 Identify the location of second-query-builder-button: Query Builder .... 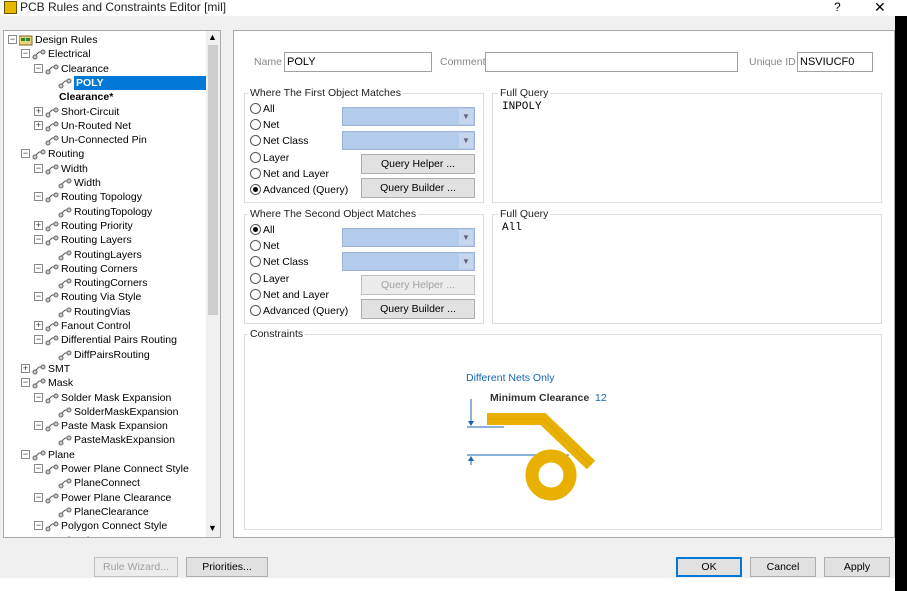
(418, 309).